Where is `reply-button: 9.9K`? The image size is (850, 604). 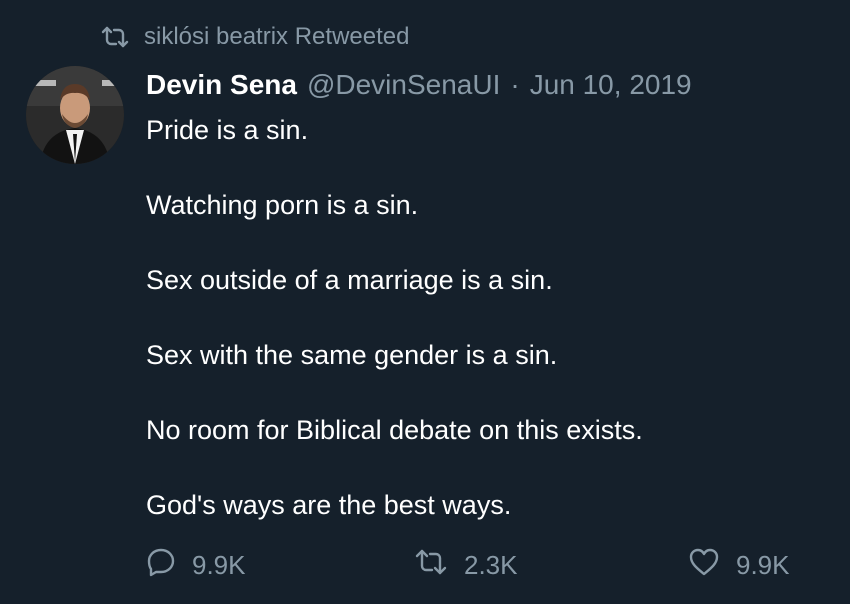
reply-button: 9.9K is located at coordinates (196, 565).